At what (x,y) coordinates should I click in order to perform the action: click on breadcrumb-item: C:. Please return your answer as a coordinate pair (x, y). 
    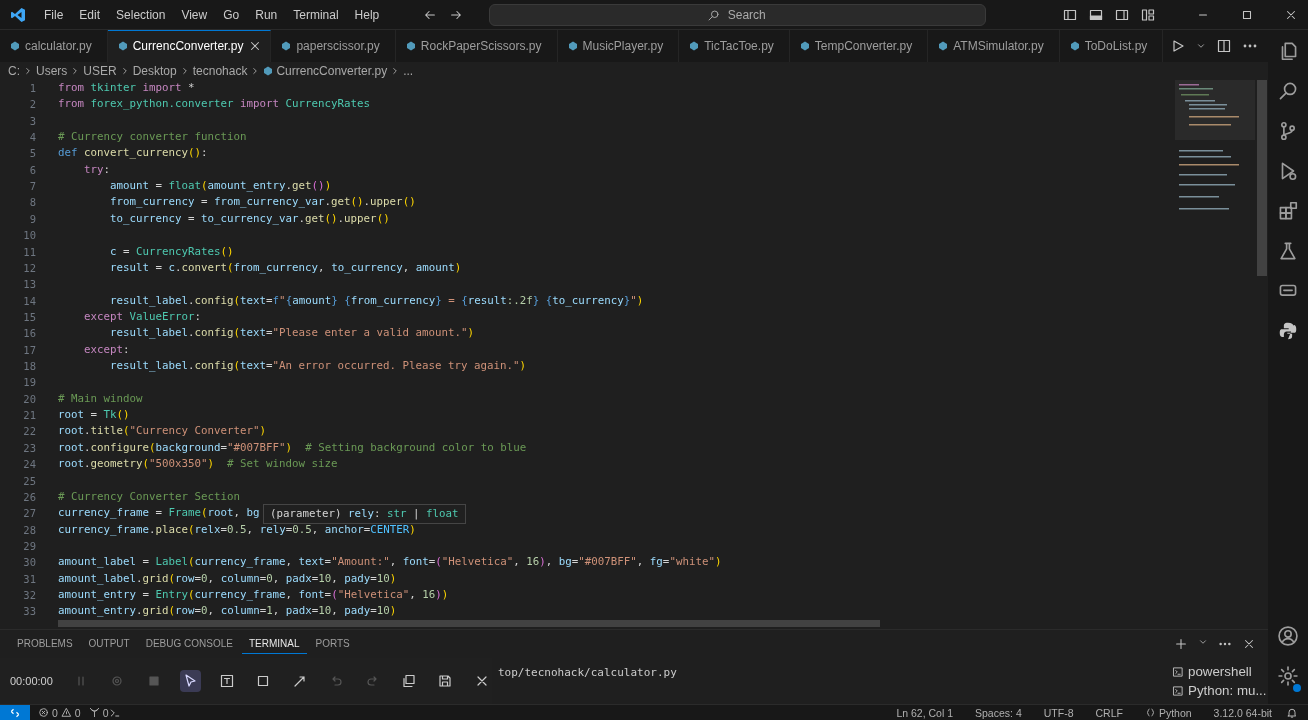
    Looking at the image, I should click on (14, 70).